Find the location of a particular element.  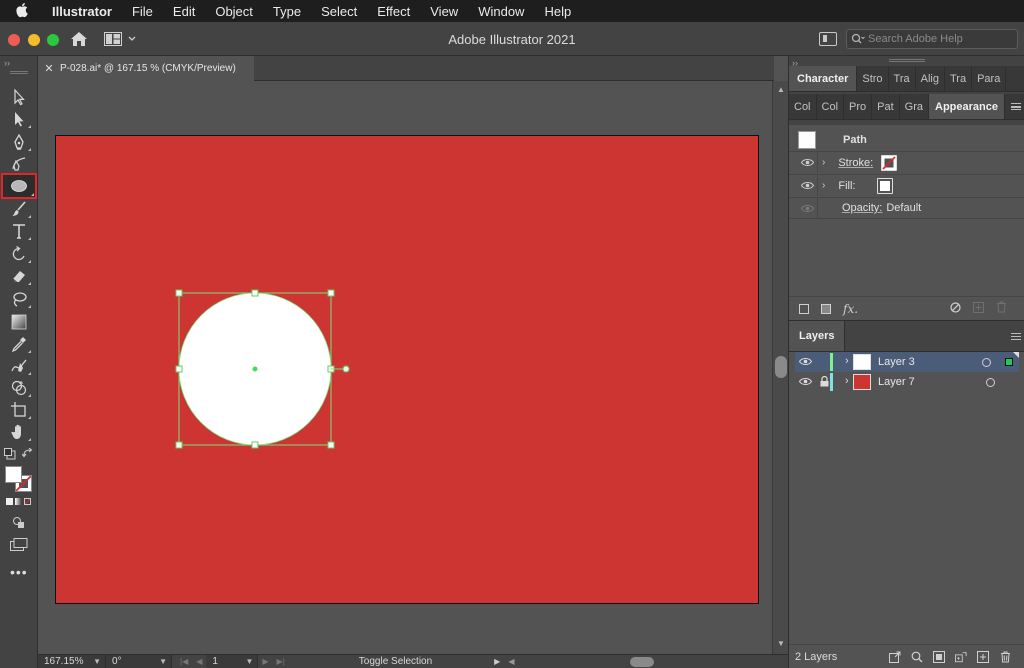

menu-view: View is located at coordinates (444, 11).